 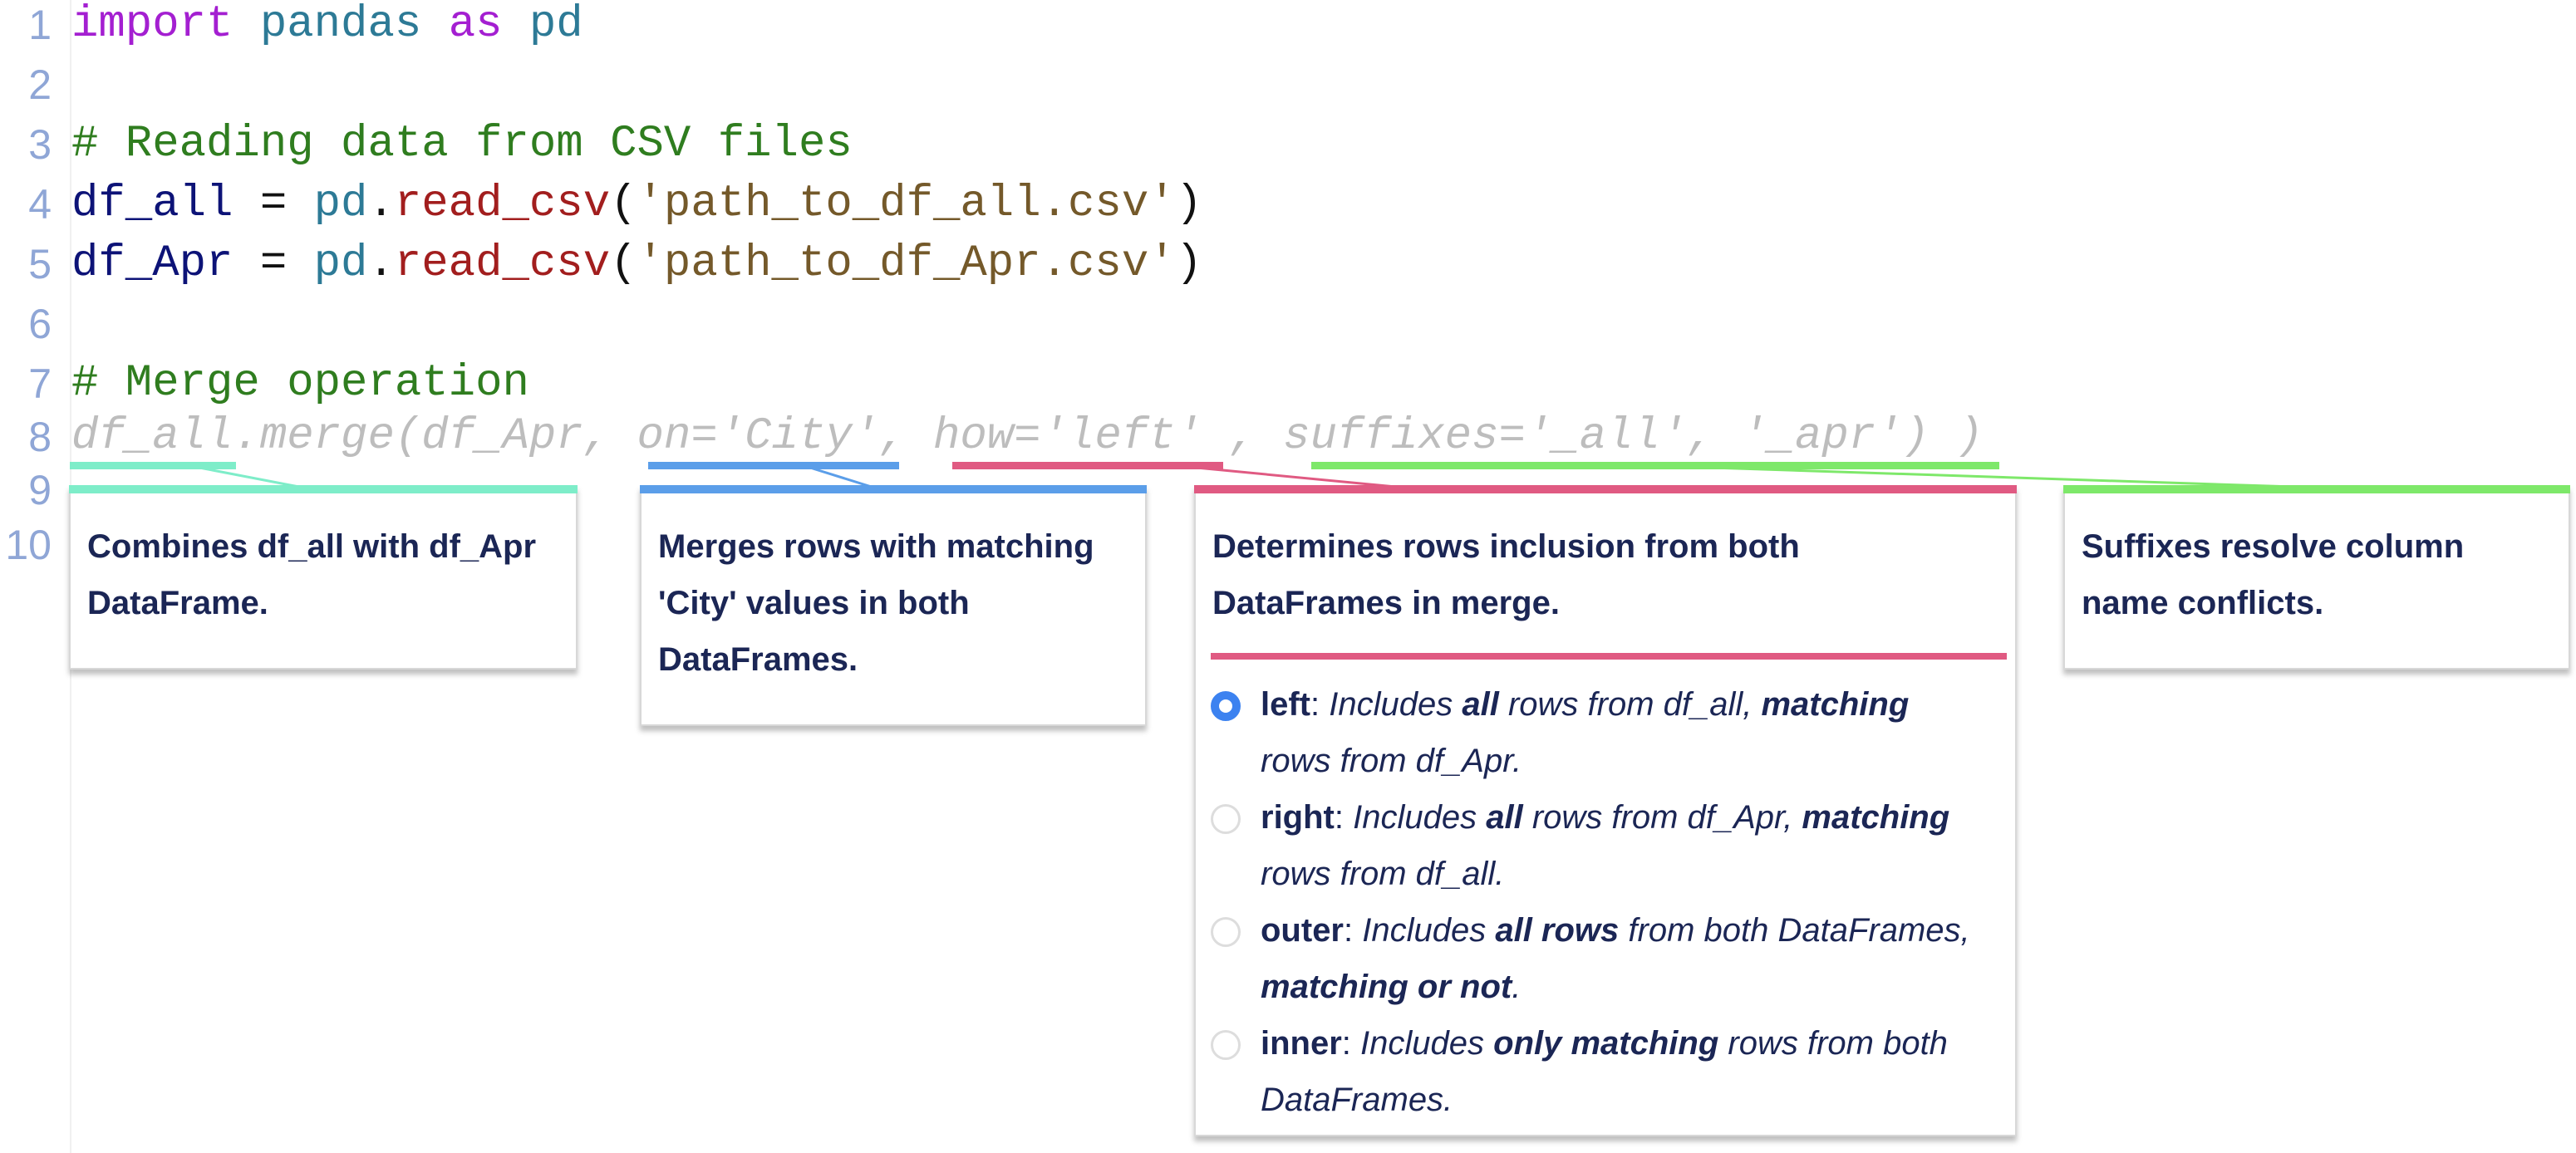 What do you see at coordinates (1630, 704) in the screenshot?
I see `option-text: rows from df_all,` at bounding box center [1630, 704].